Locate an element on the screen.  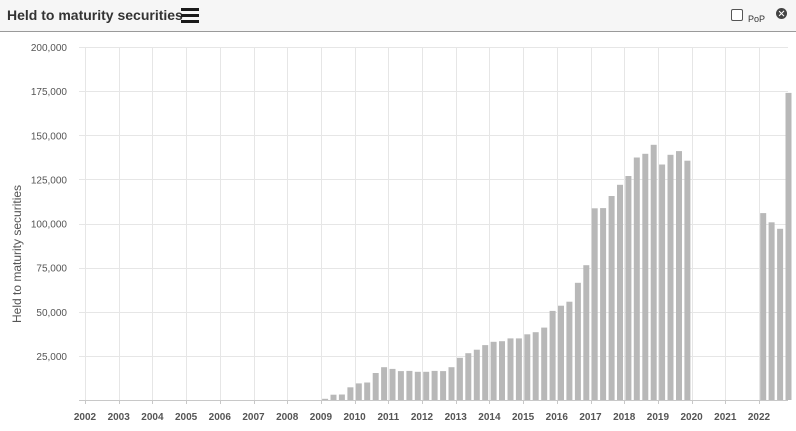
bar-2011-q3 is located at coordinates (409, 385).